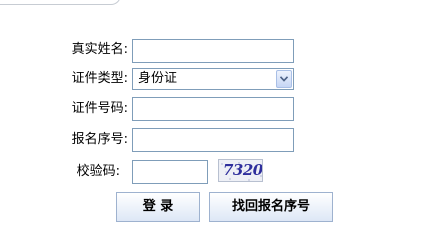  Describe the element at coordinates (213, 140) in the screenshot. I see `reg-number-input` at that location.